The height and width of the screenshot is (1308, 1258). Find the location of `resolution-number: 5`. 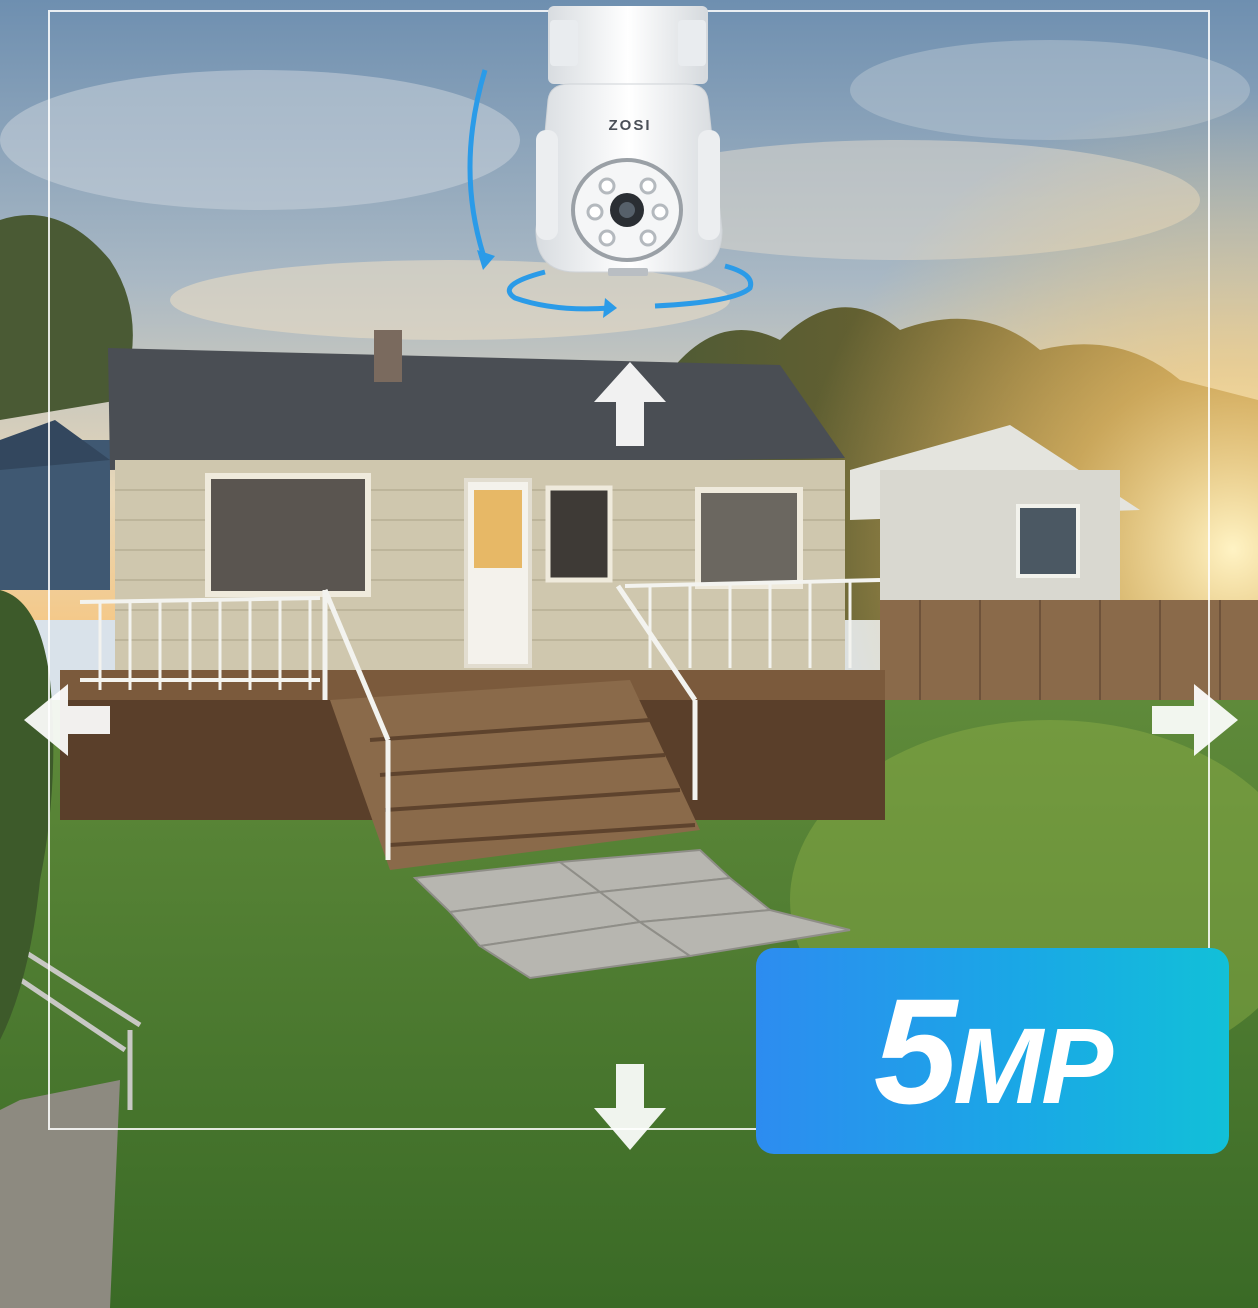

resolution-number: 5 is located at coordinates (915, 1051).